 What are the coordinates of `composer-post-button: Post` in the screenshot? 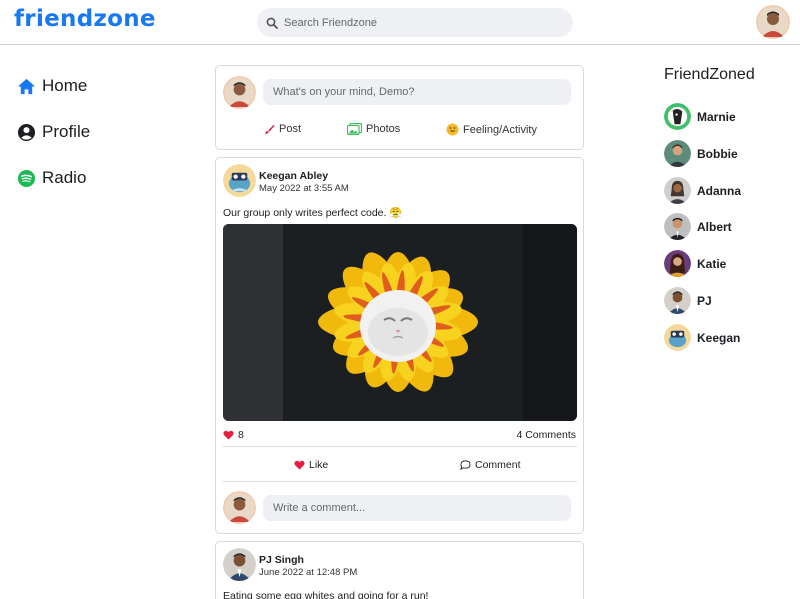 It's located at (282, 129).